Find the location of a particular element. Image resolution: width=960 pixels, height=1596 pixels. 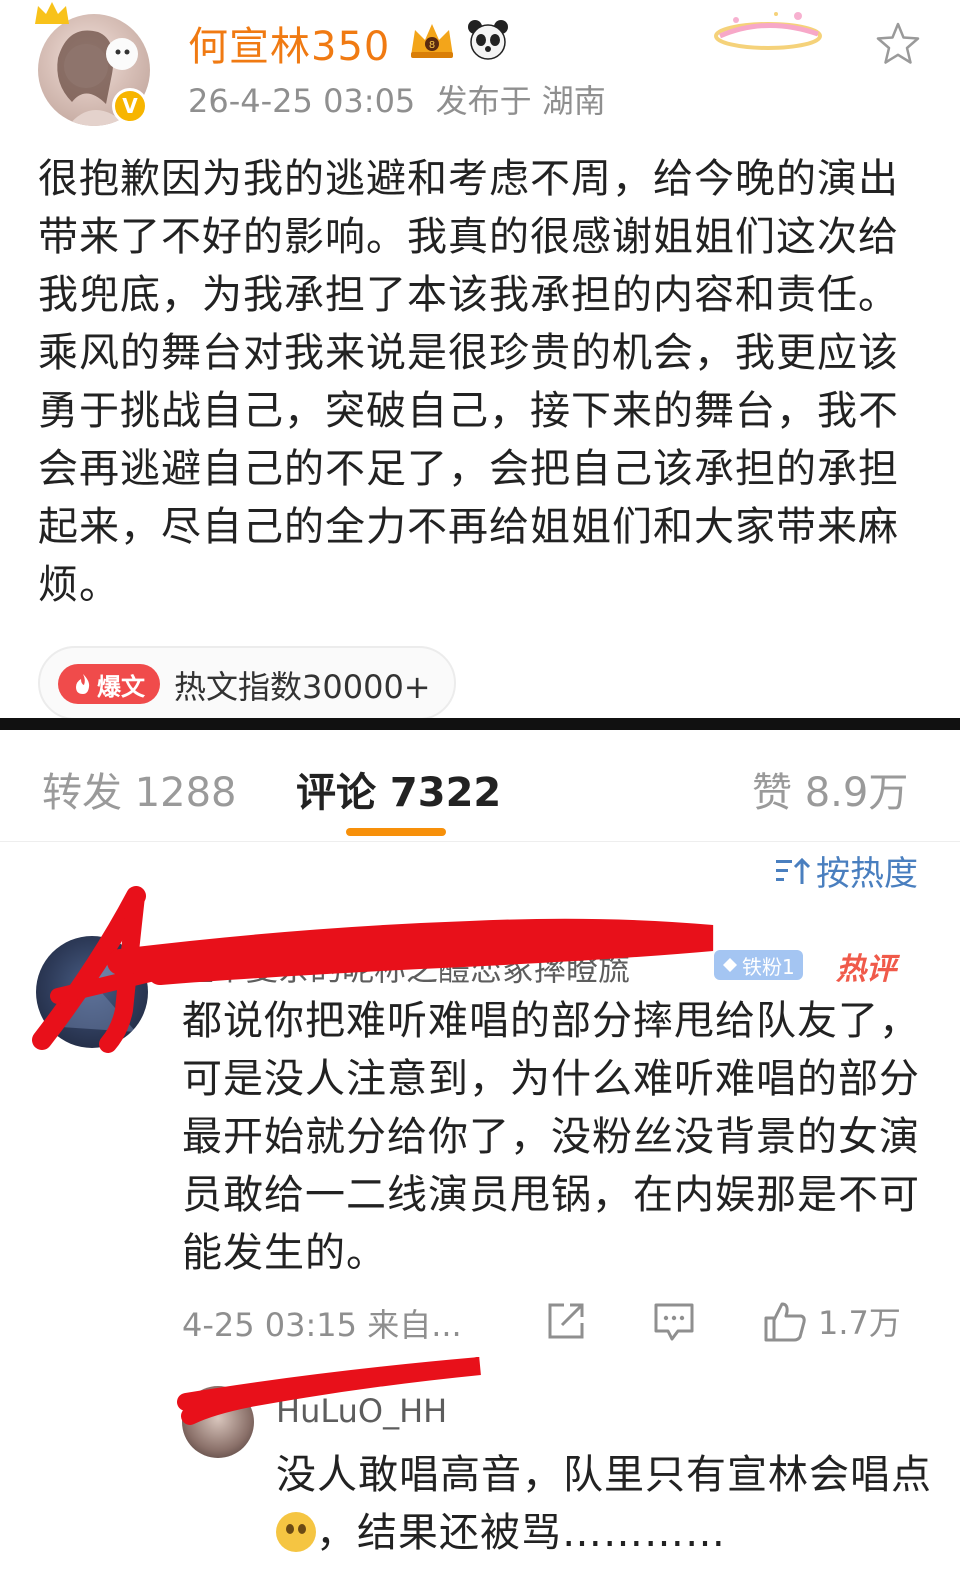

hot-index-pill: 爆文 热文指数30000+ is located at coordinates (247, 683).